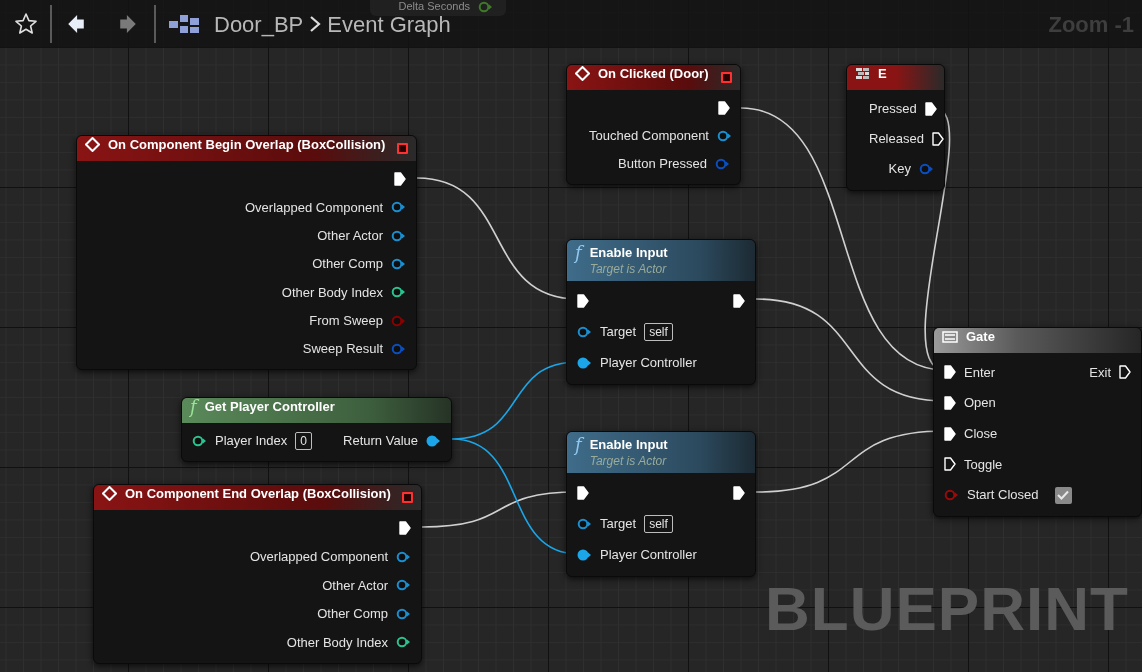 Image resolution: width=1142 pixels, height=672 pixels. Describe the element at coordinates (980, 403) in the screenshot. I see `pin-label: Open` at that location.